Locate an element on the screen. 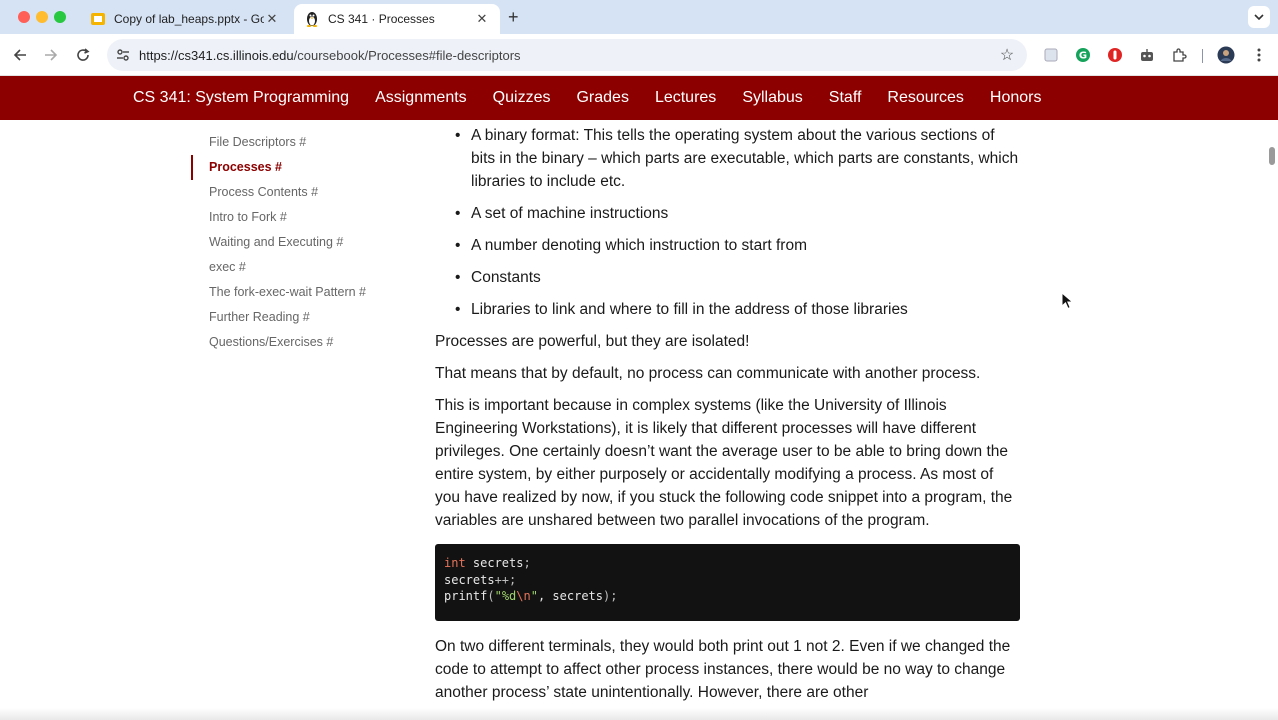 This screenshot has width=1278, height=720. code-keyword: int is located at coordinates (455, 563).